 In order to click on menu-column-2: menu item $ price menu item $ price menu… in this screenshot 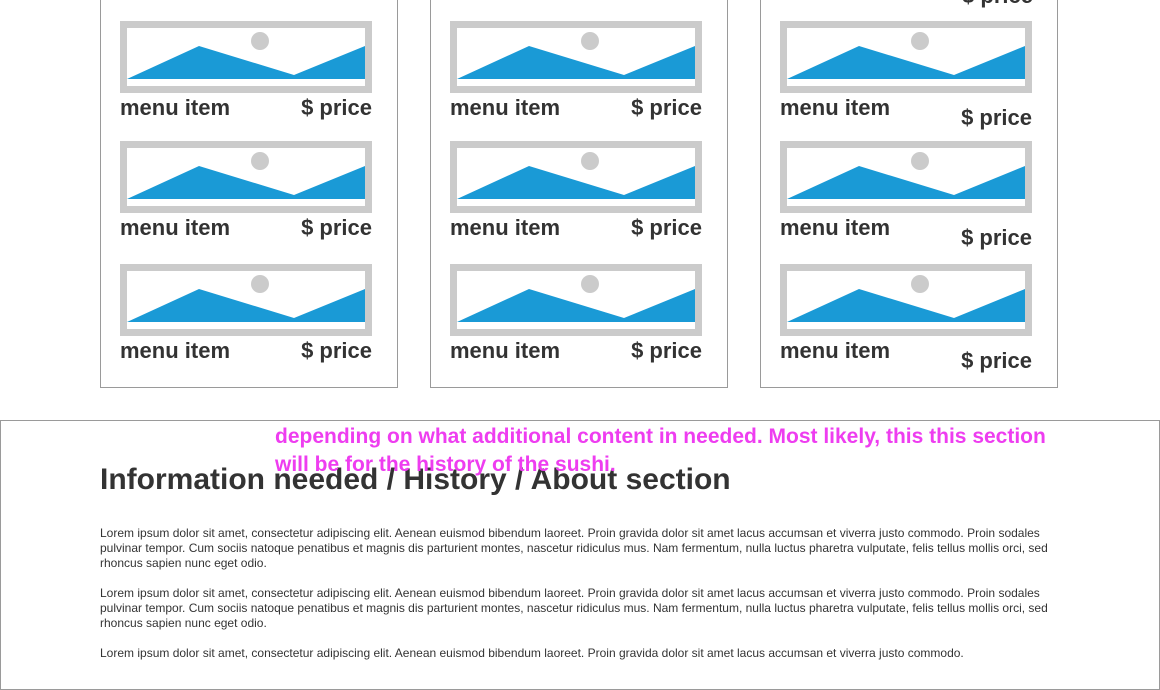, I will do `click(579, 194)`.